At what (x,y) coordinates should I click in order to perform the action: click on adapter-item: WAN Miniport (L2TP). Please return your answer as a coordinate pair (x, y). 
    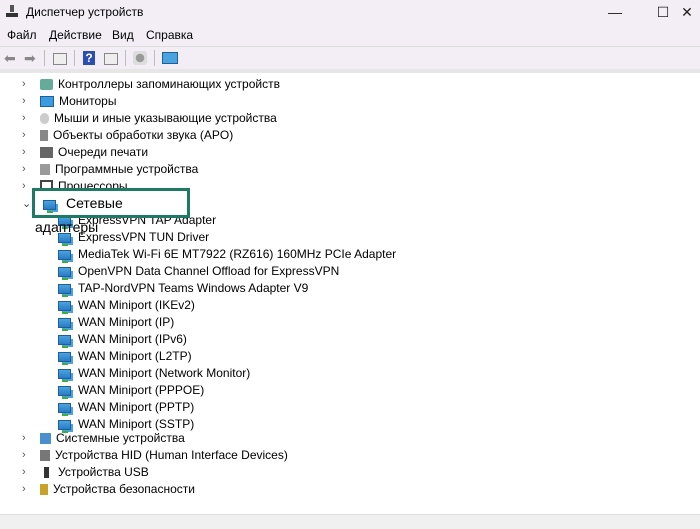
    Looking at the image, I should click on (125, 356).